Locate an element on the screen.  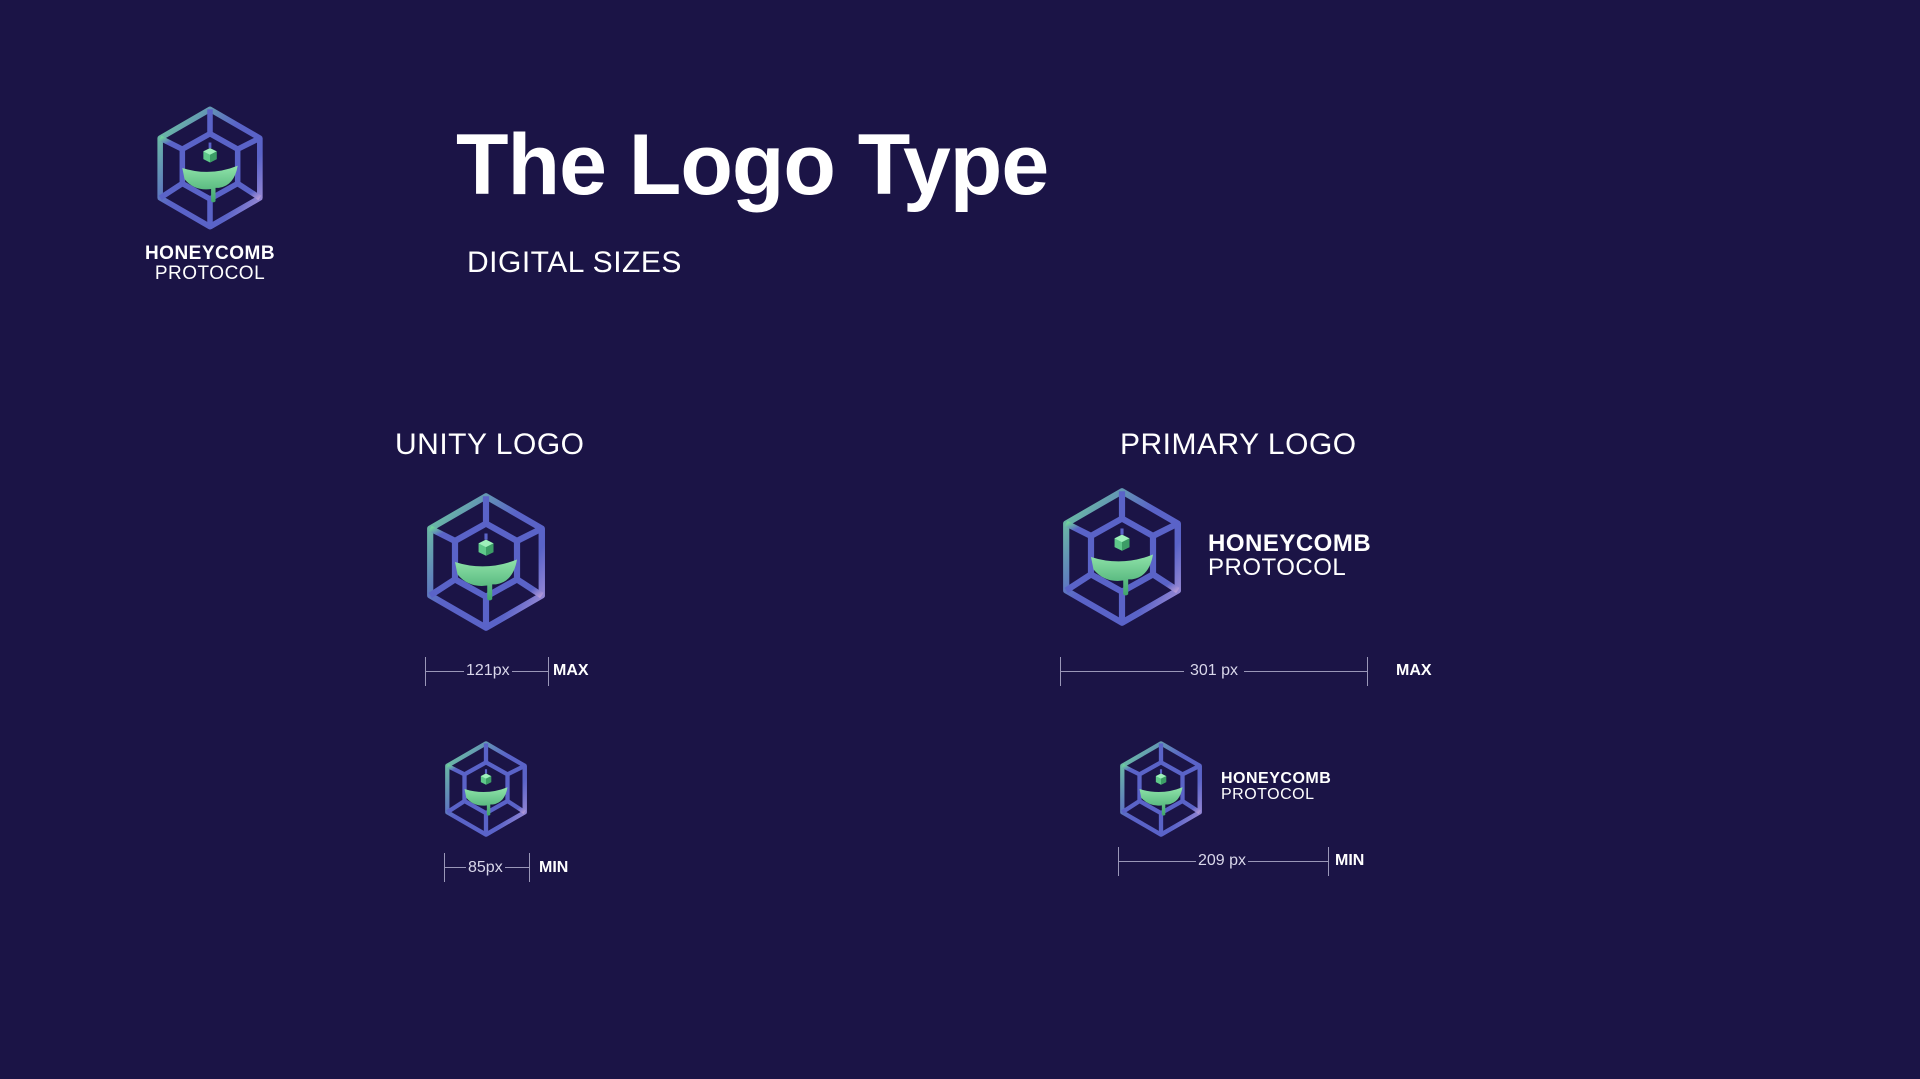
page-title: The Logo Type is located at coordinates (752, 165).